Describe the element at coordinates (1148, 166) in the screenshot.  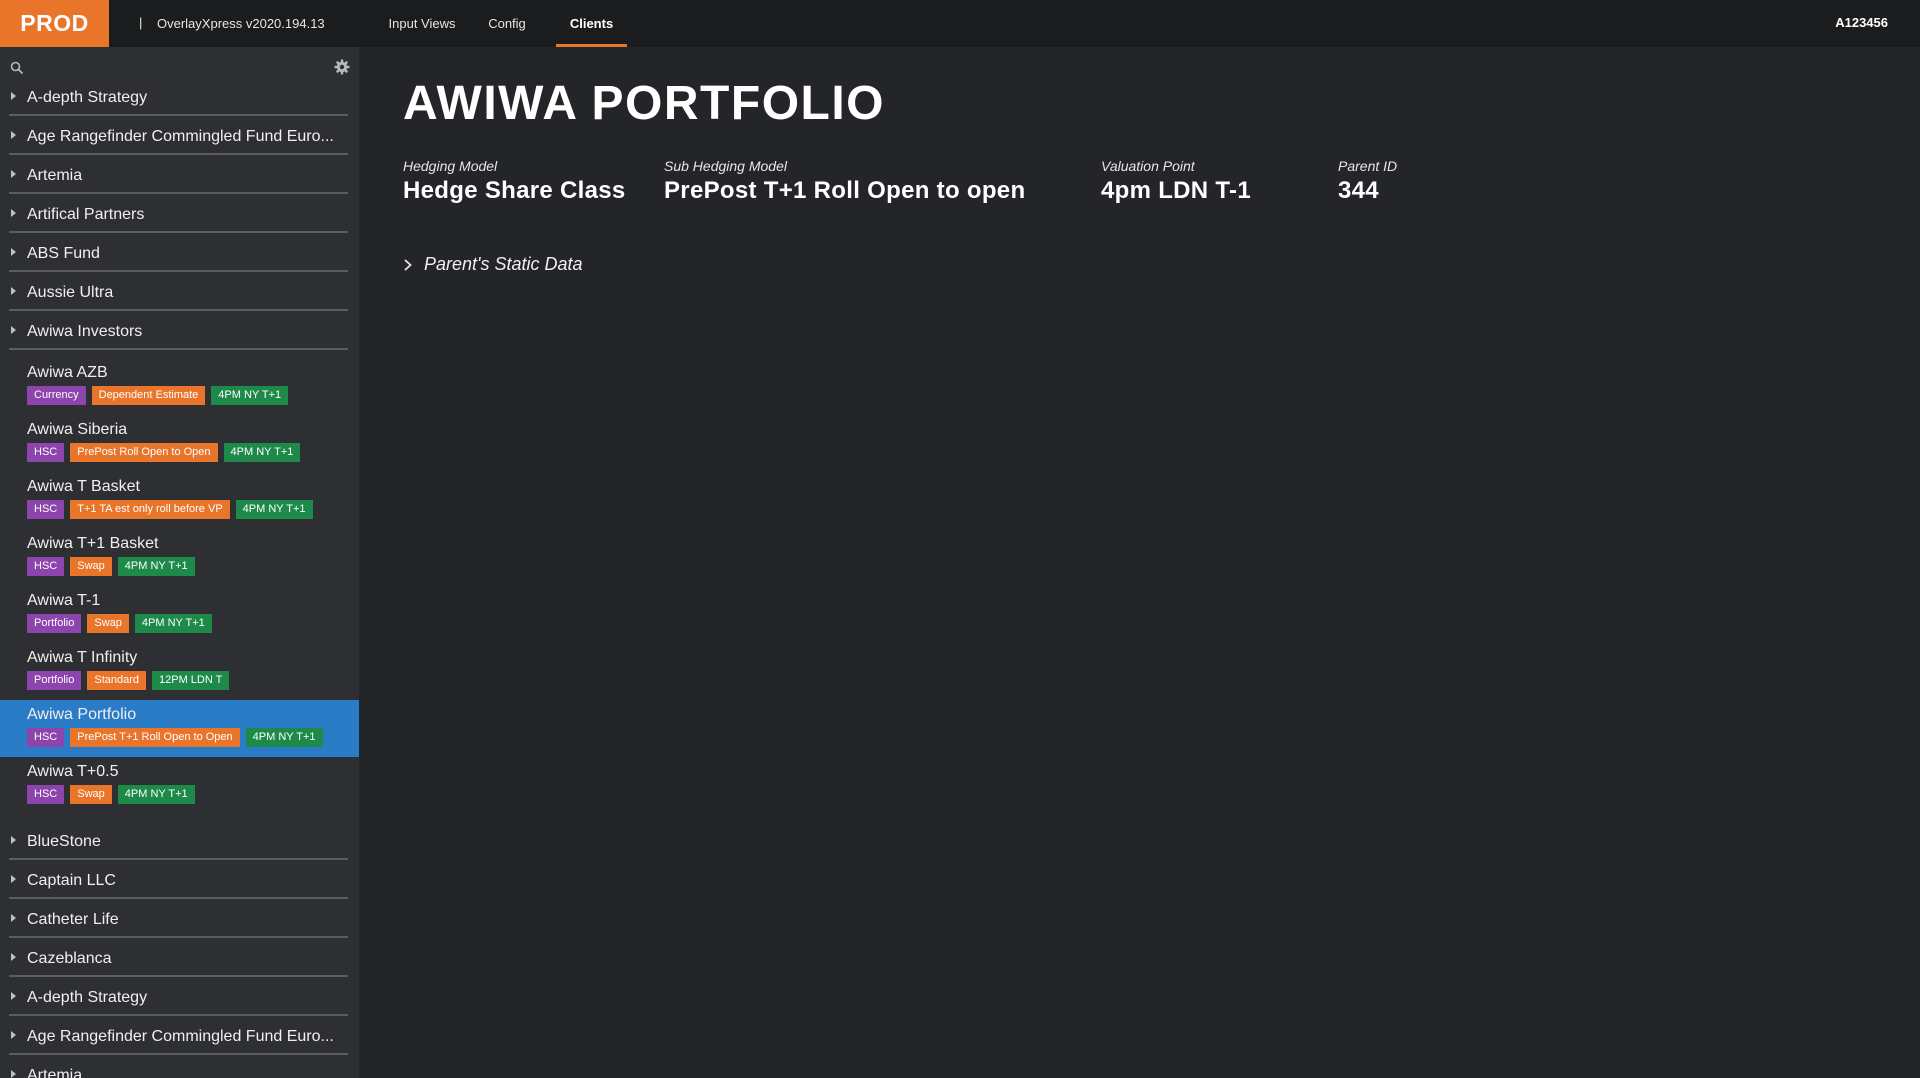
I see `field-label: Valuation Point` at that location.